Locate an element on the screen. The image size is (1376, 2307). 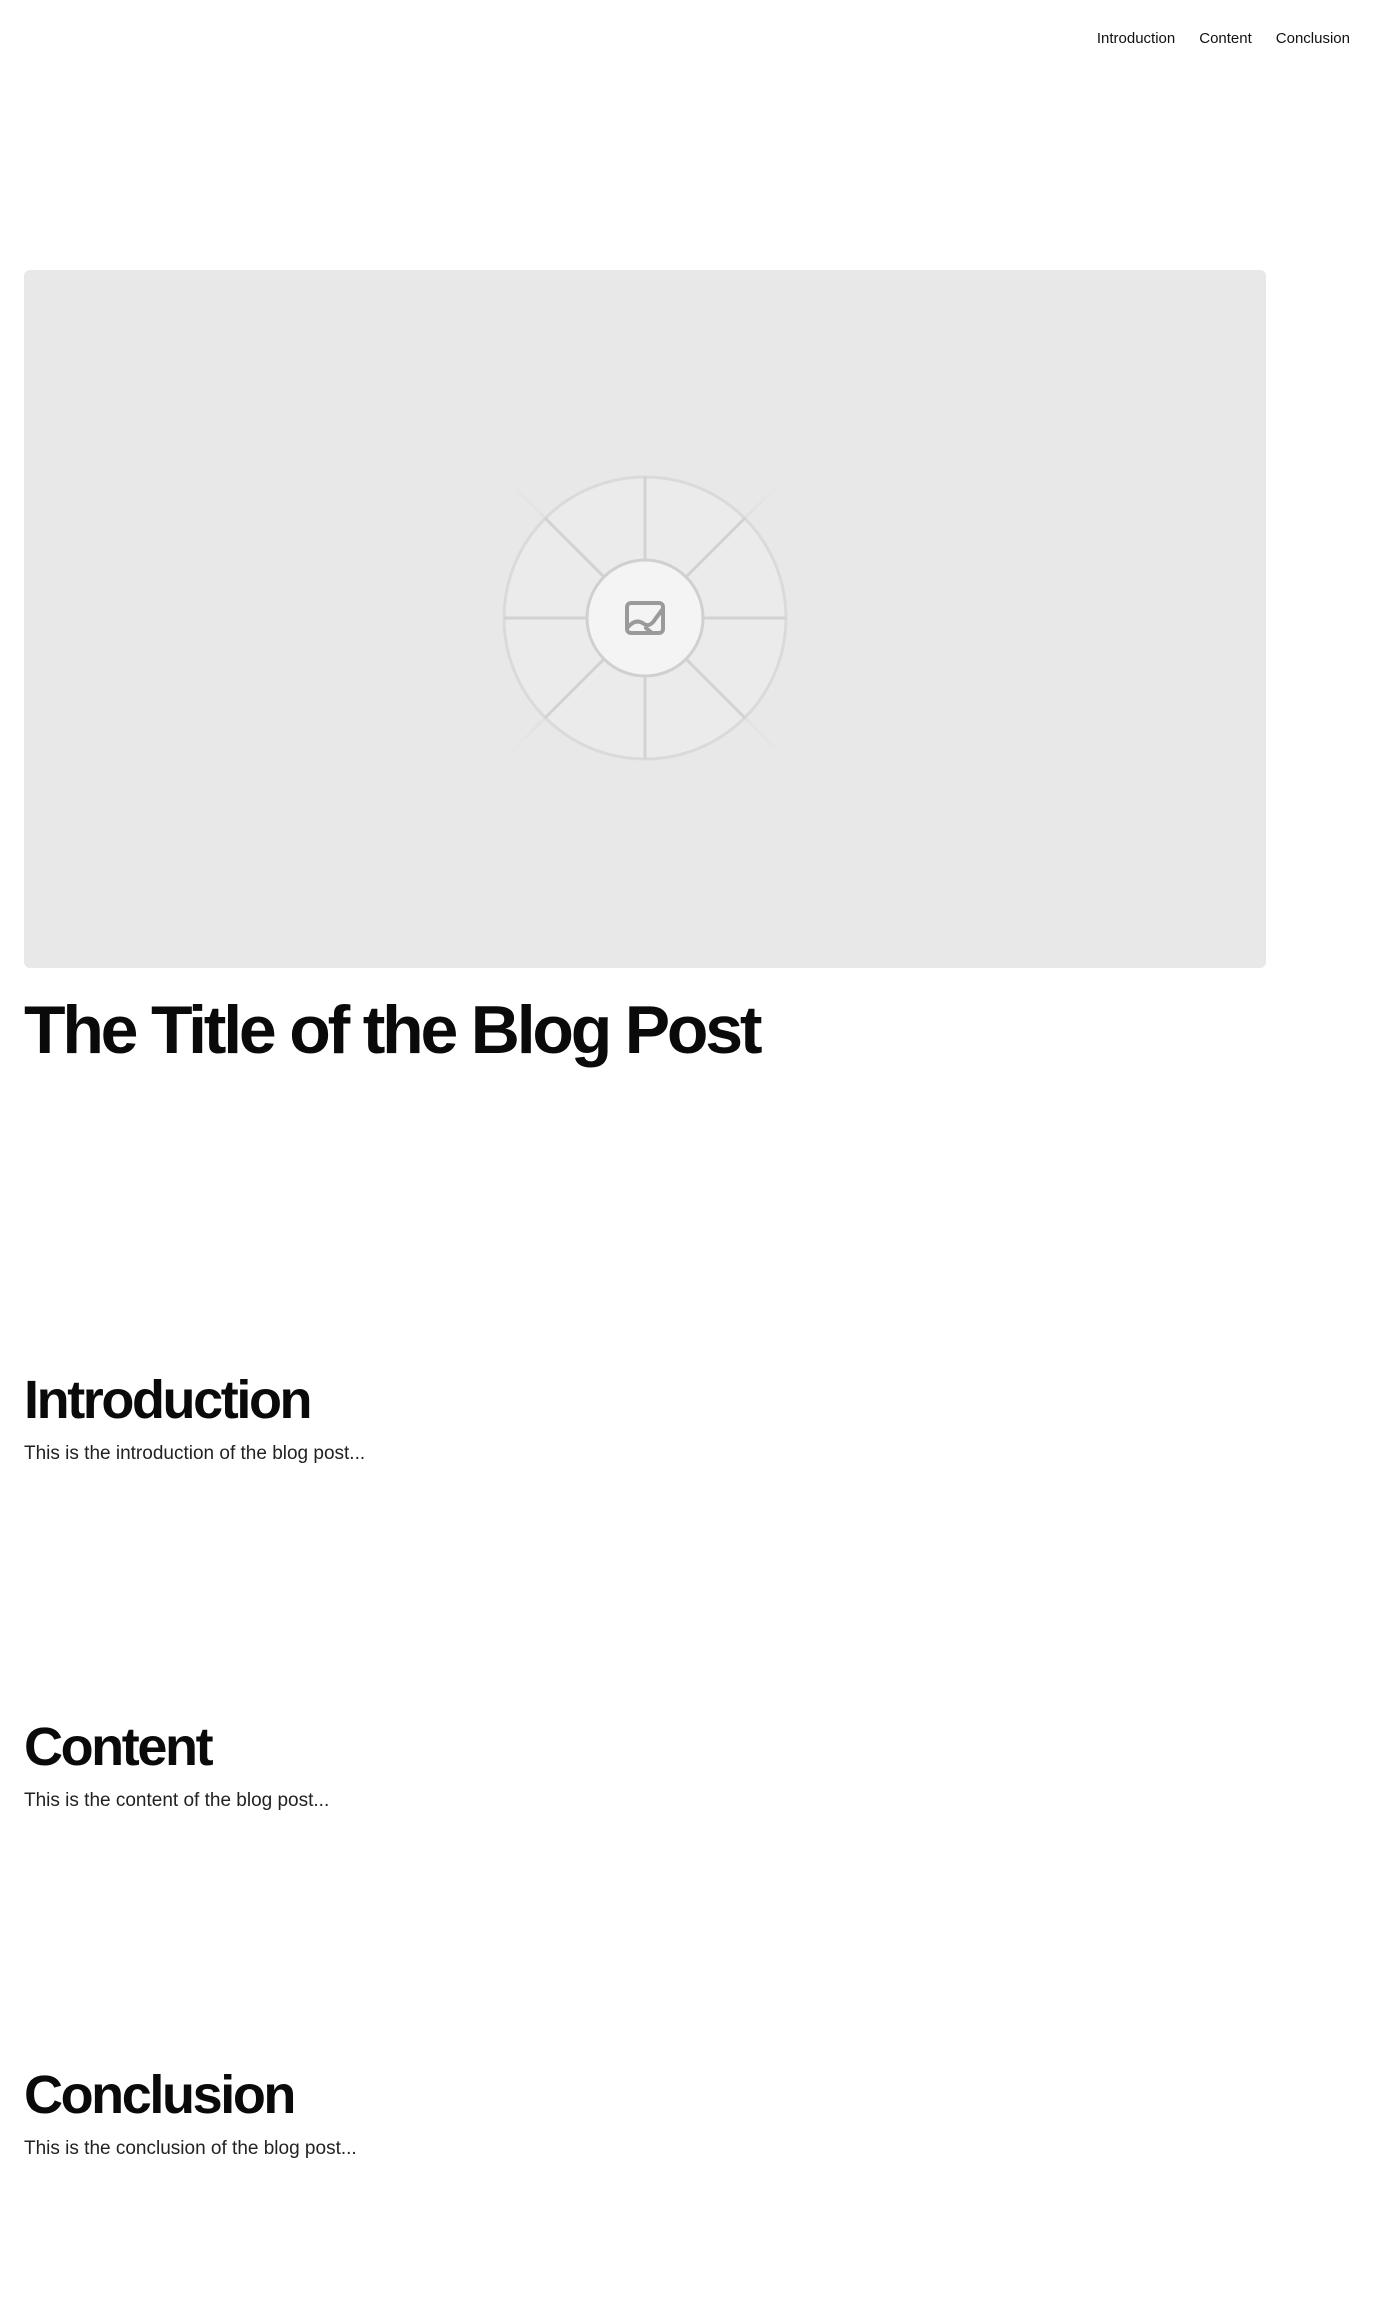
top-nav: Introduction Content Conclusion is located at coordinates (1223, 39).